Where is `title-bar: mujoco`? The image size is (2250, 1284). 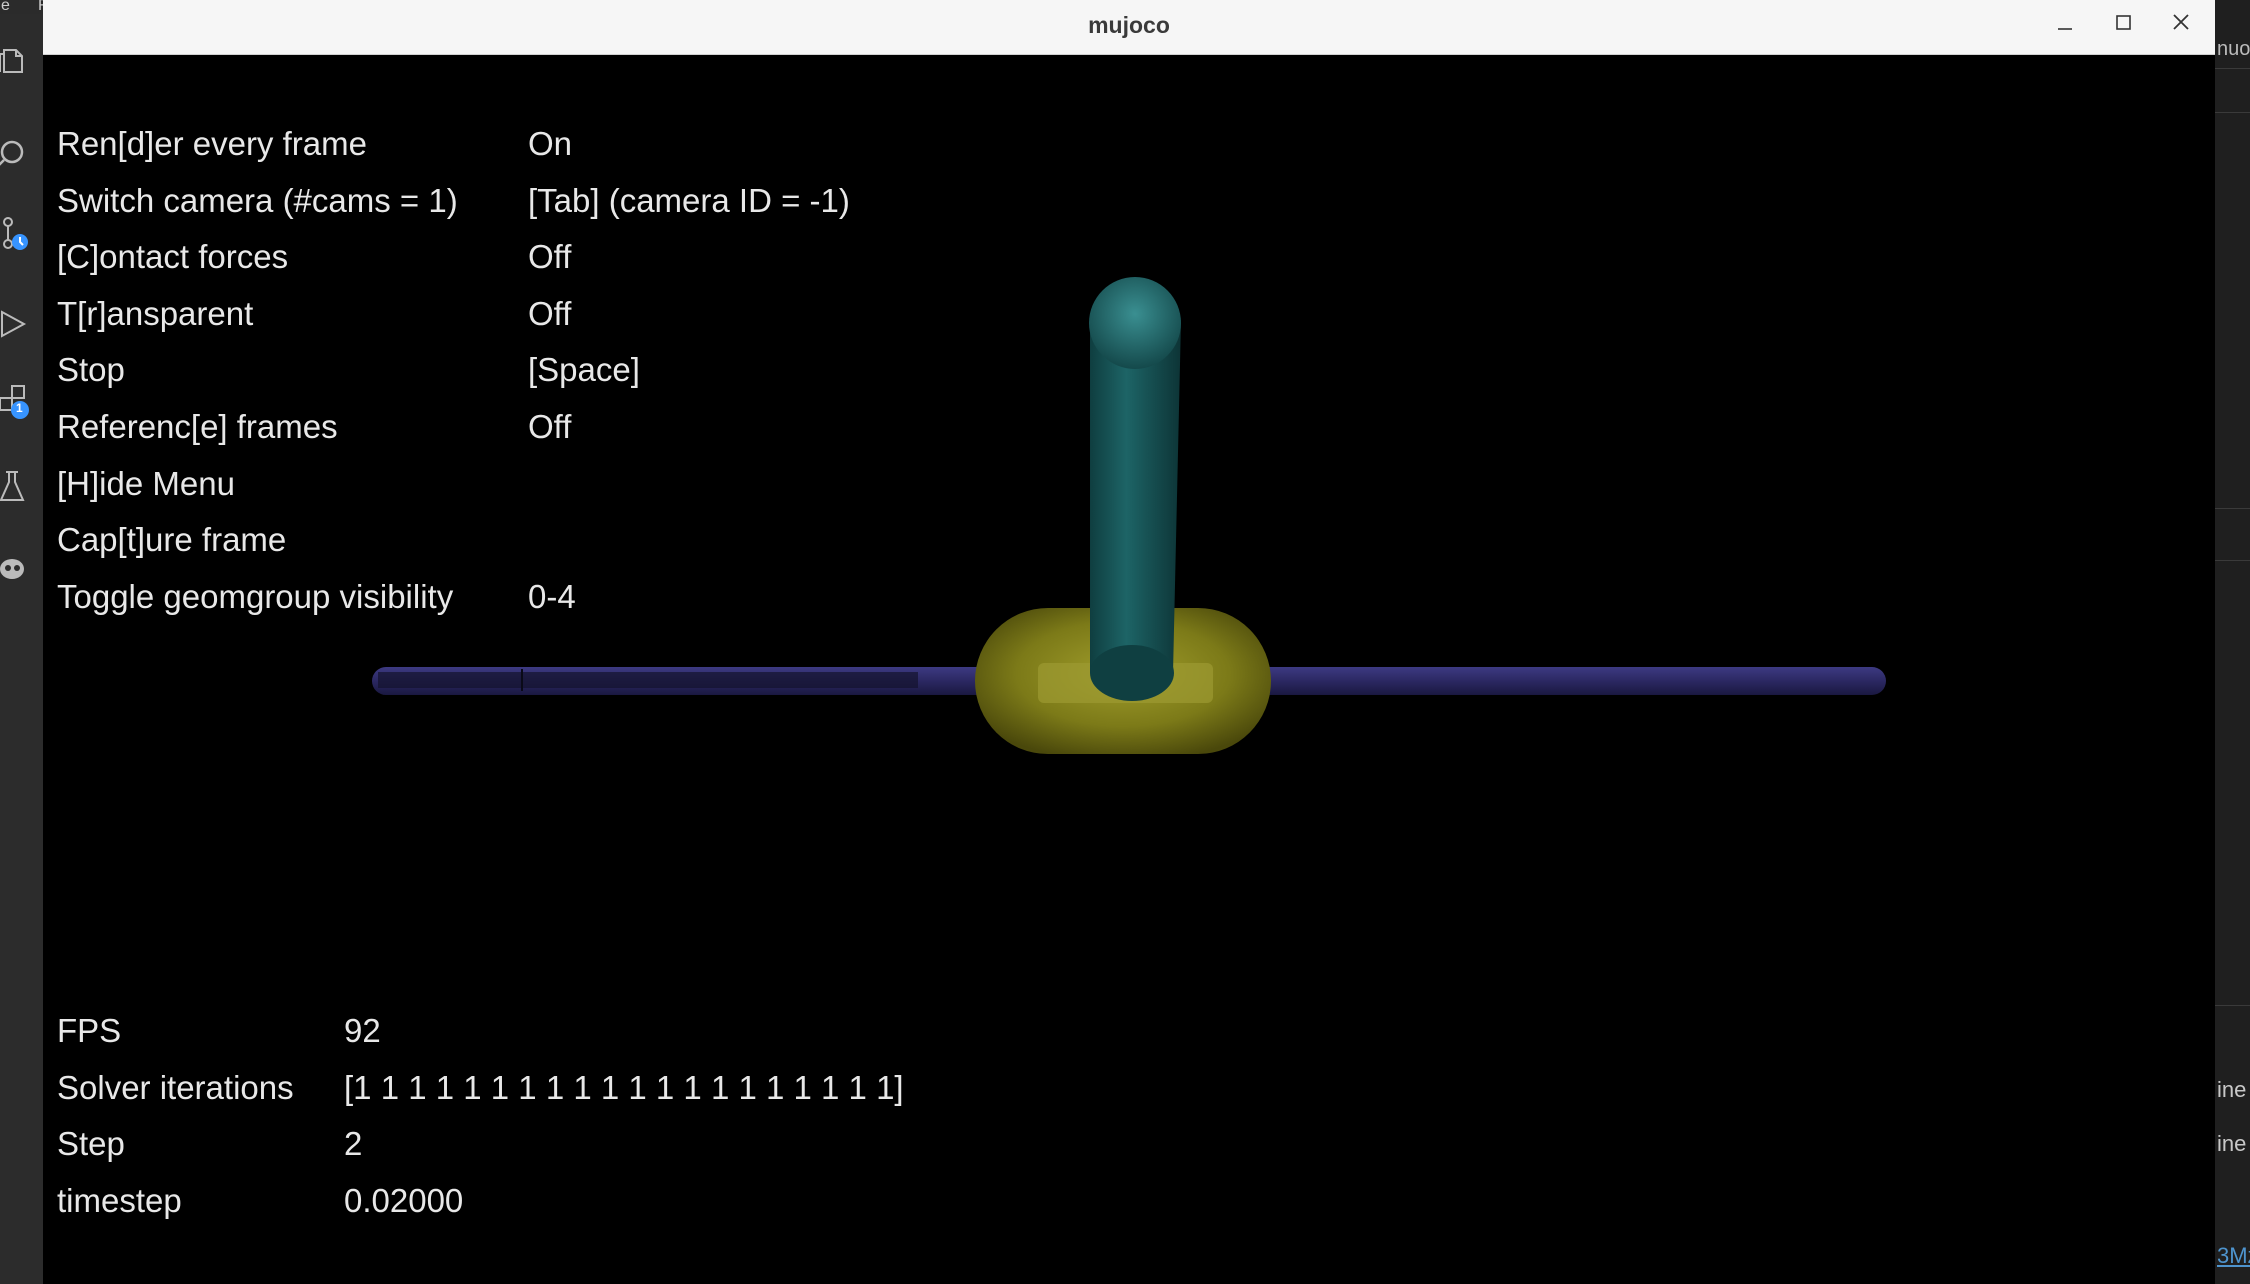
title-bar: mujoco is located at coordinates (1129, 27).